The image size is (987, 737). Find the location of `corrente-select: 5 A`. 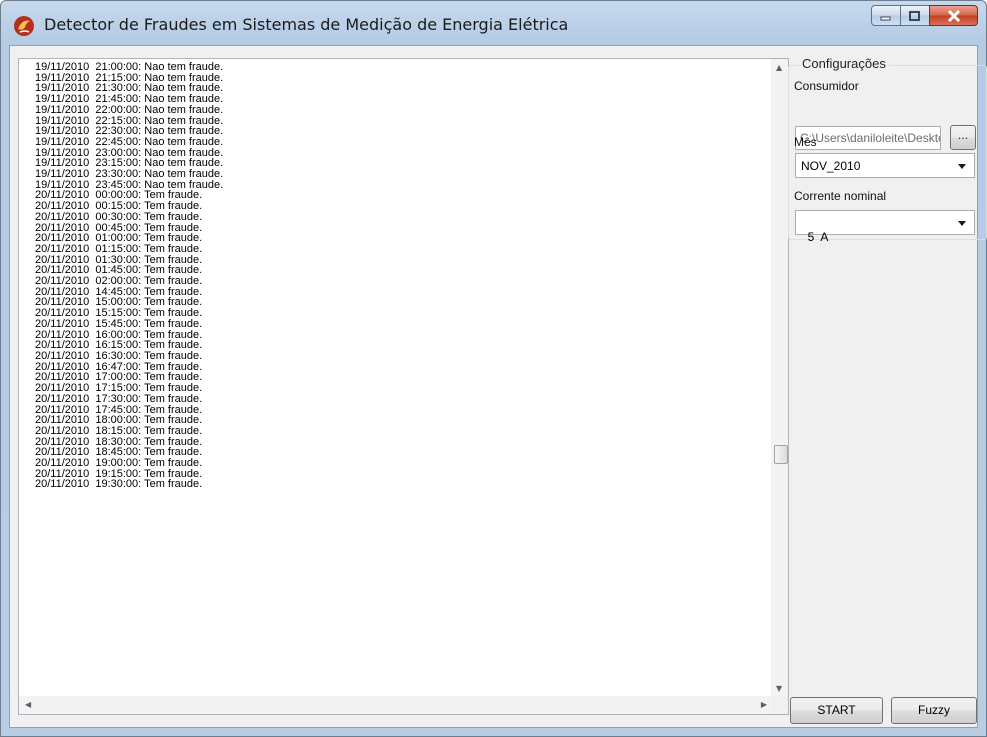

corrente-select: 5 A is located at coordinates (885, 227).